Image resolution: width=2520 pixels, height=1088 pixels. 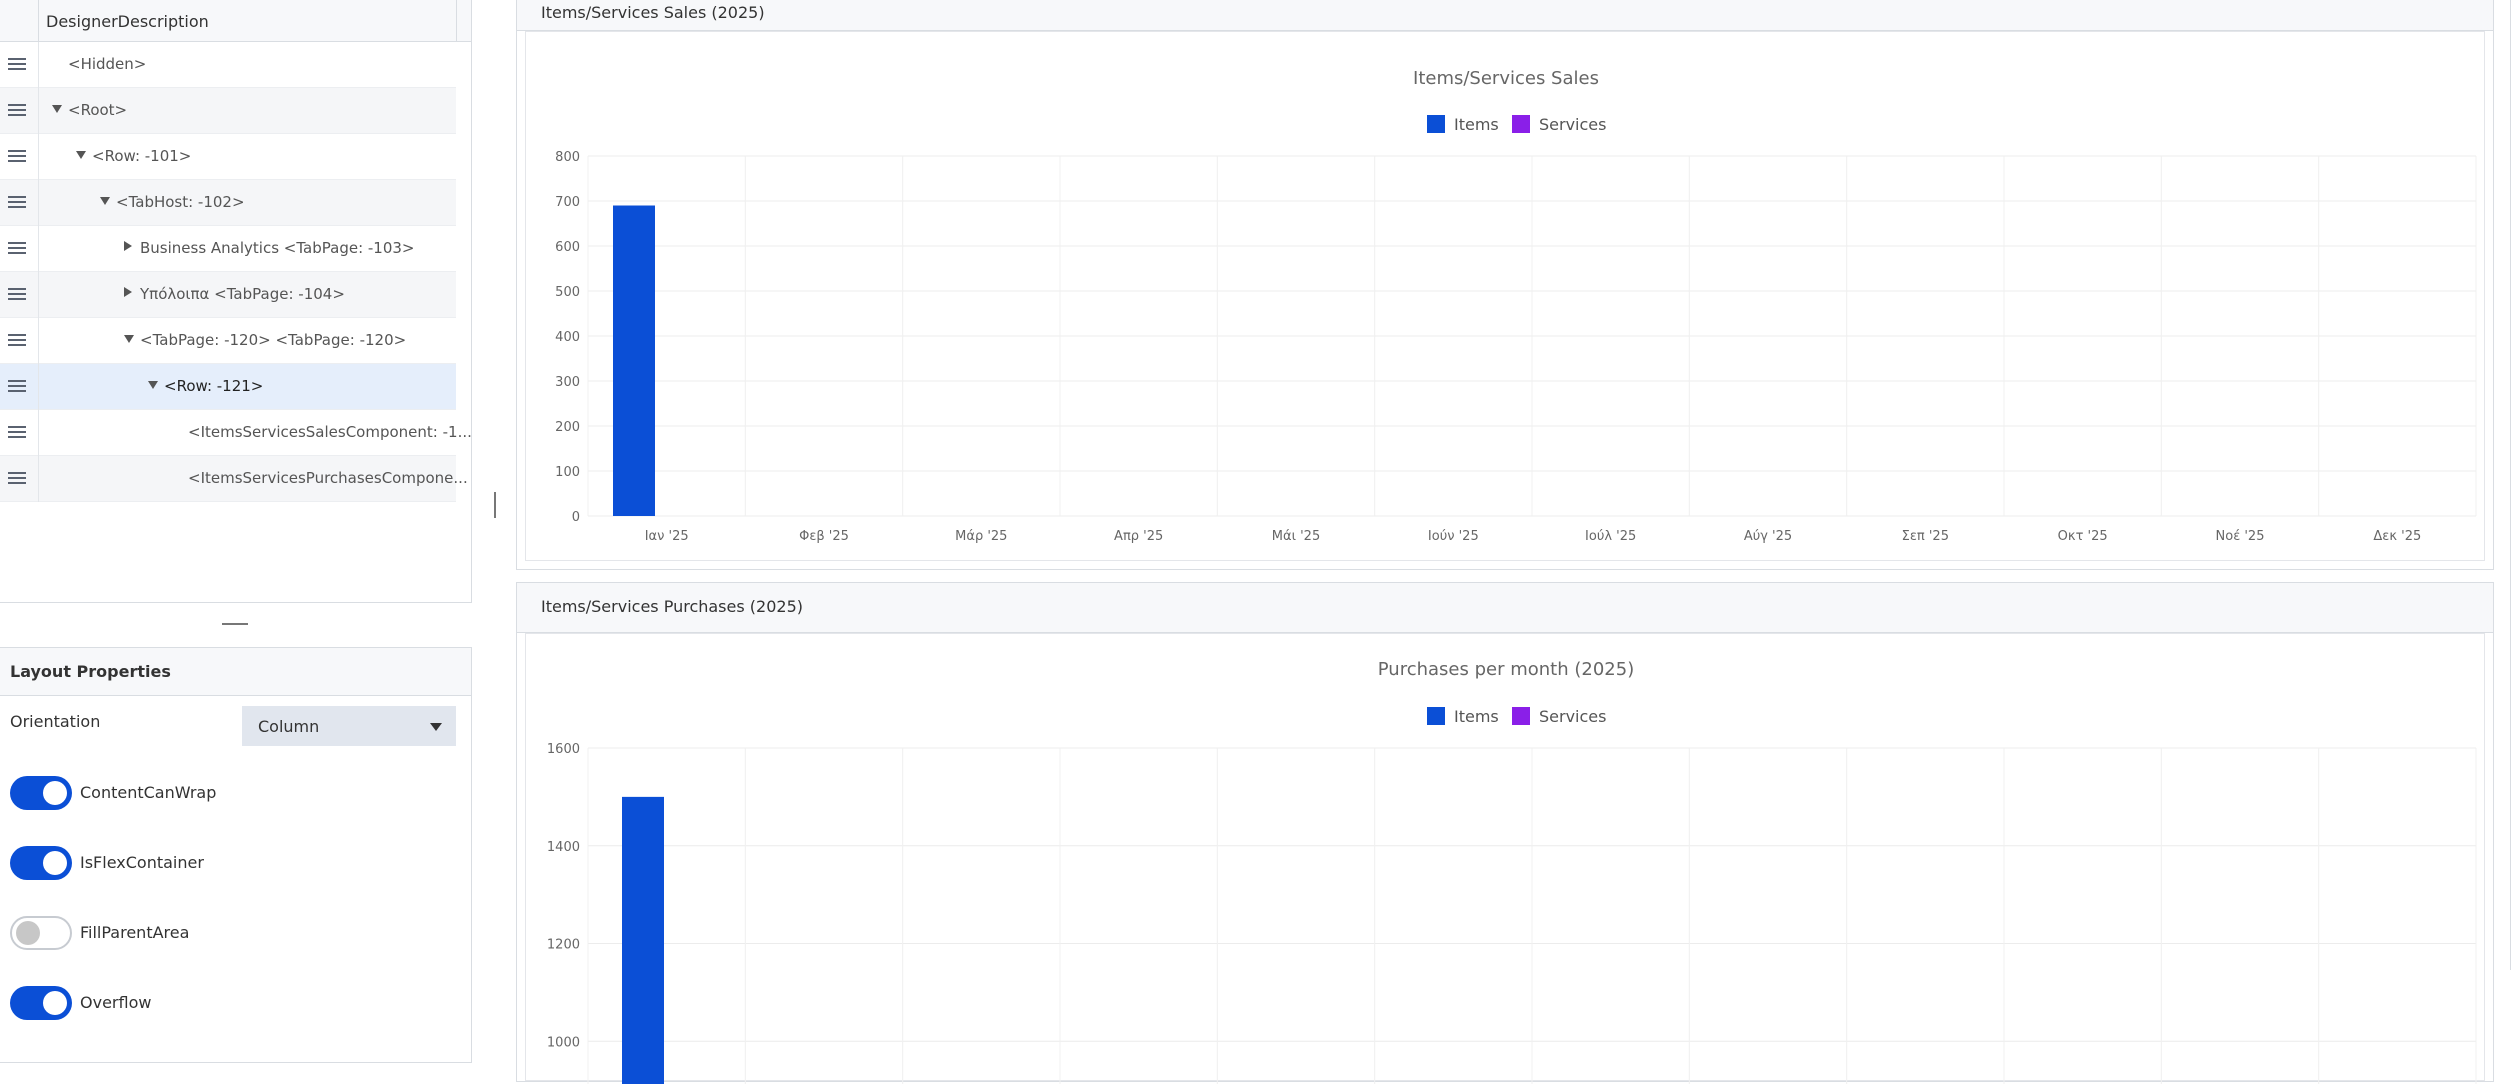 What do you see at coordinates (235, 21) in the screenshot?
I see `tree-header: DesignerDescription` at bounding box center [235, 21].